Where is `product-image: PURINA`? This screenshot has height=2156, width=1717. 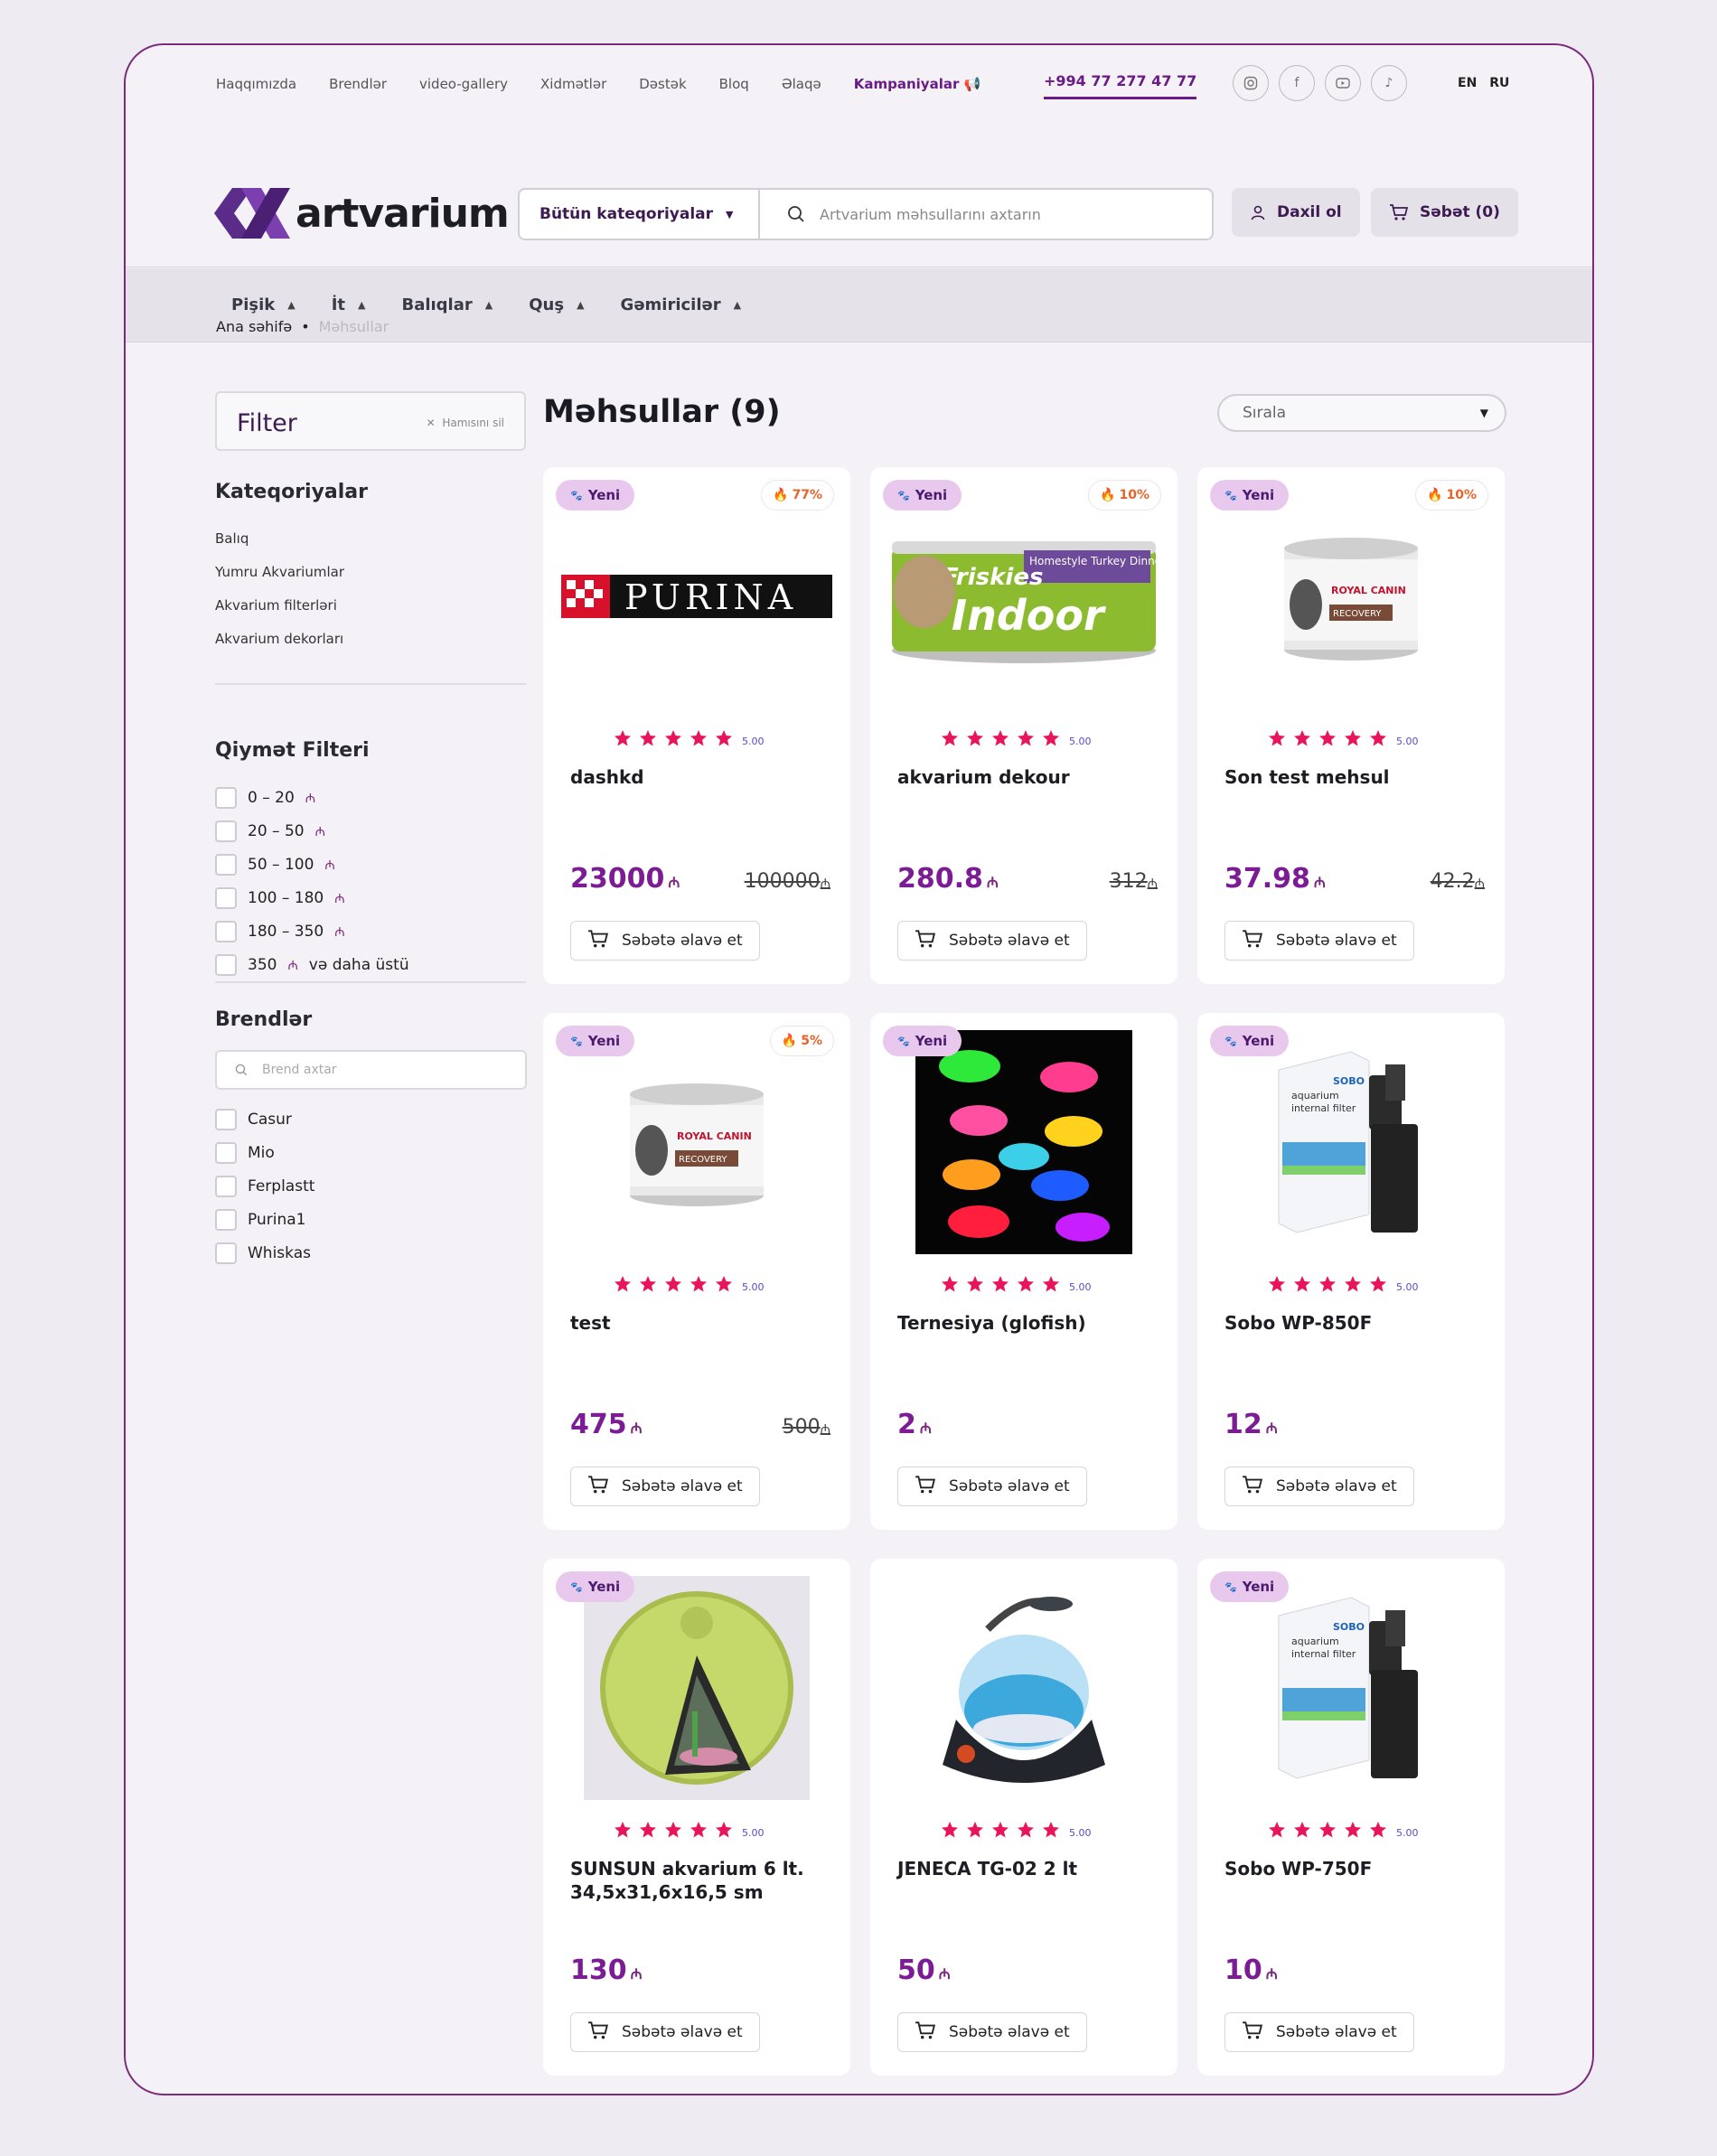
product-image: PURINA is located at coordinates (696, 596).